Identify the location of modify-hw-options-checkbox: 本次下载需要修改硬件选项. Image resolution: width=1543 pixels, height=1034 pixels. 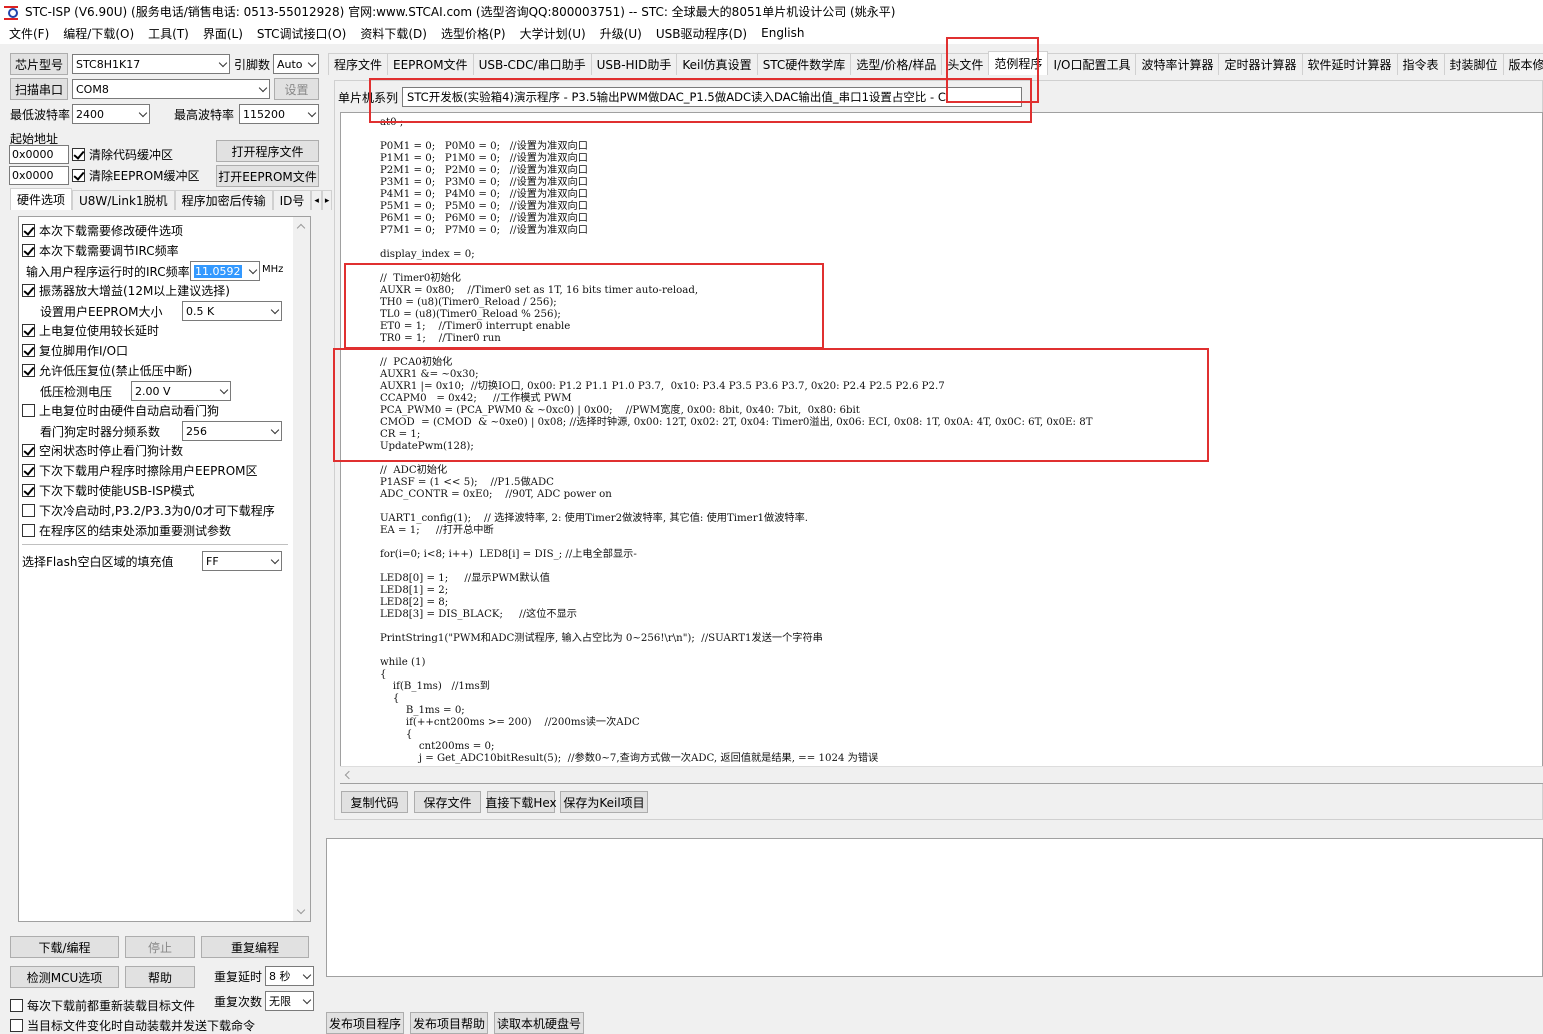
(102, 230).